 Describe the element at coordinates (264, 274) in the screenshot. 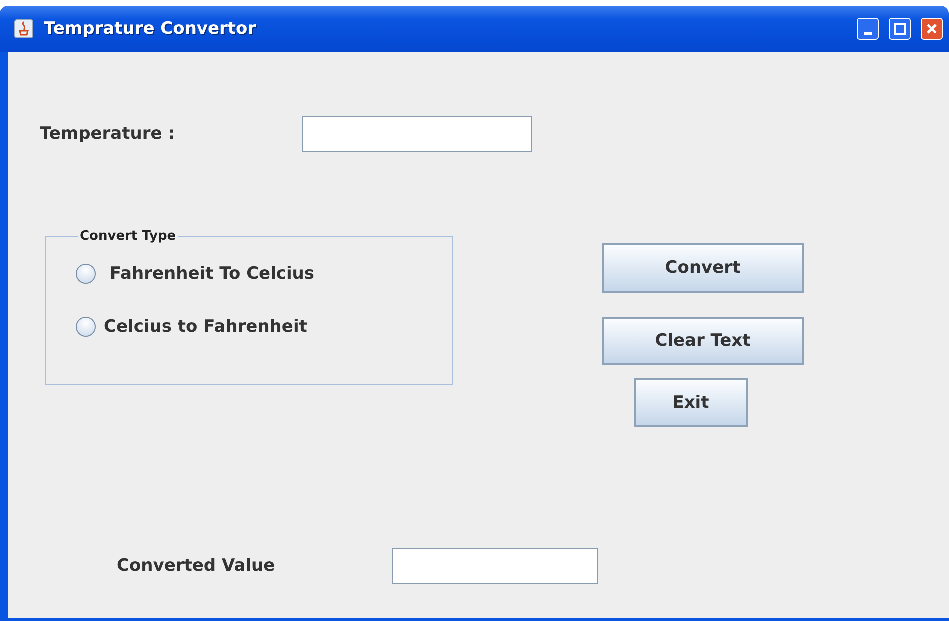

I see `radio-option: Fahrenheit To Celcius` at that location.